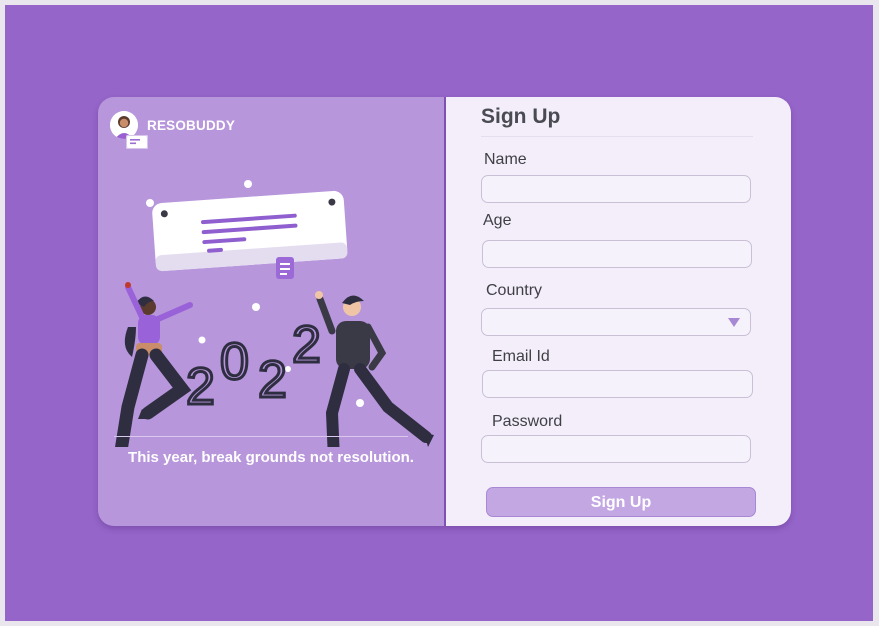 The image size is (879, 626). I want to click on year-text: 2, so click(200, 387).